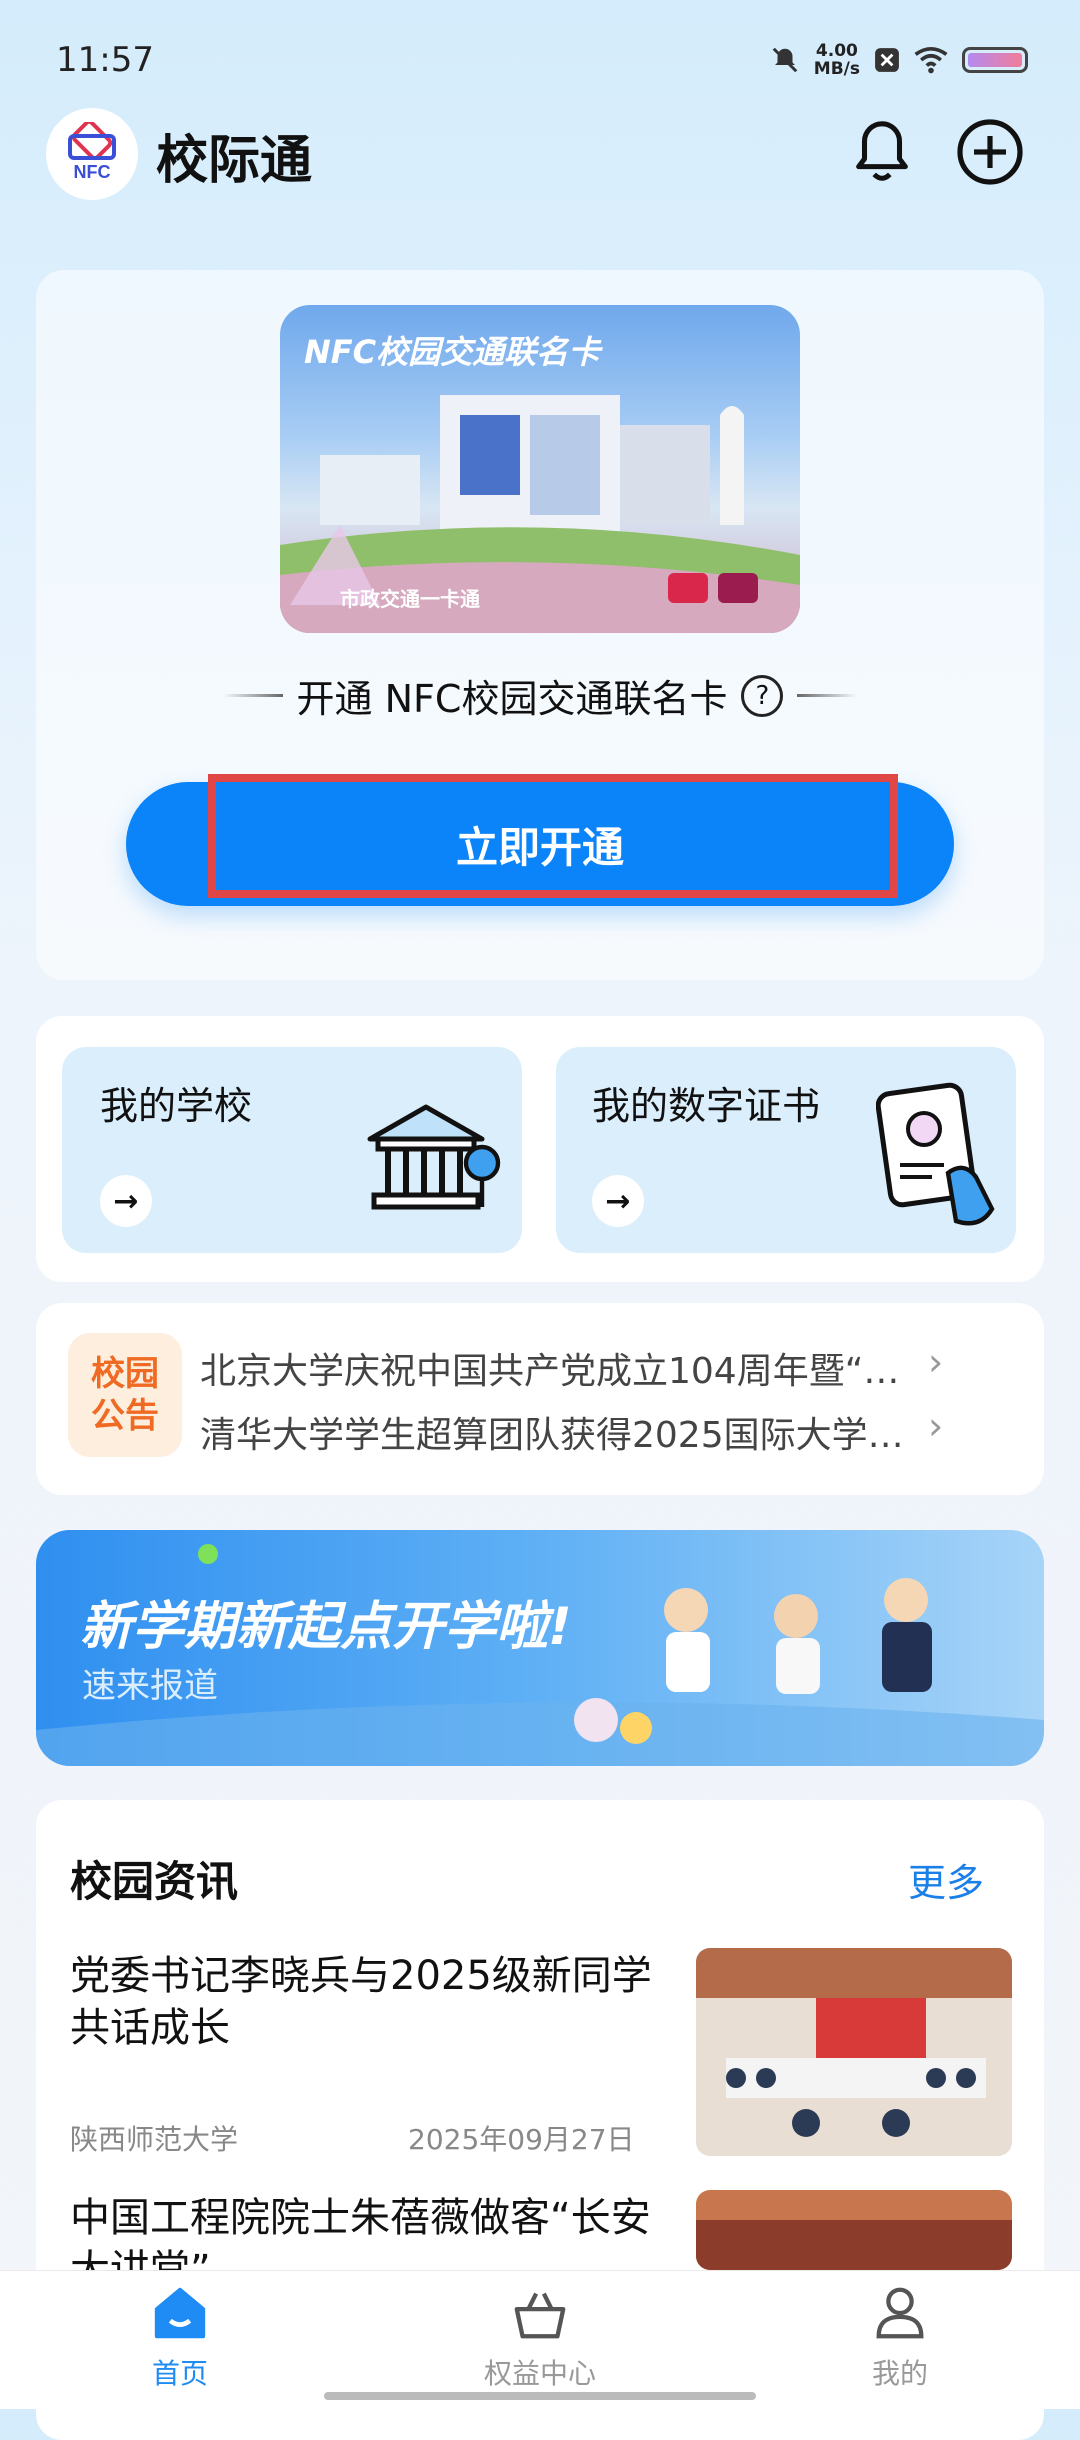 Image resolution: width=1080 pixels, height=2440 pixels. I want to click on home-indicator, so click(540, 2396).